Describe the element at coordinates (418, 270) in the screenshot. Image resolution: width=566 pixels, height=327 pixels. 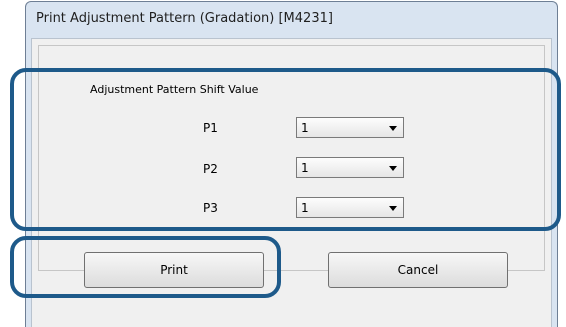
I see `cancel-button: Cancel` at that location.